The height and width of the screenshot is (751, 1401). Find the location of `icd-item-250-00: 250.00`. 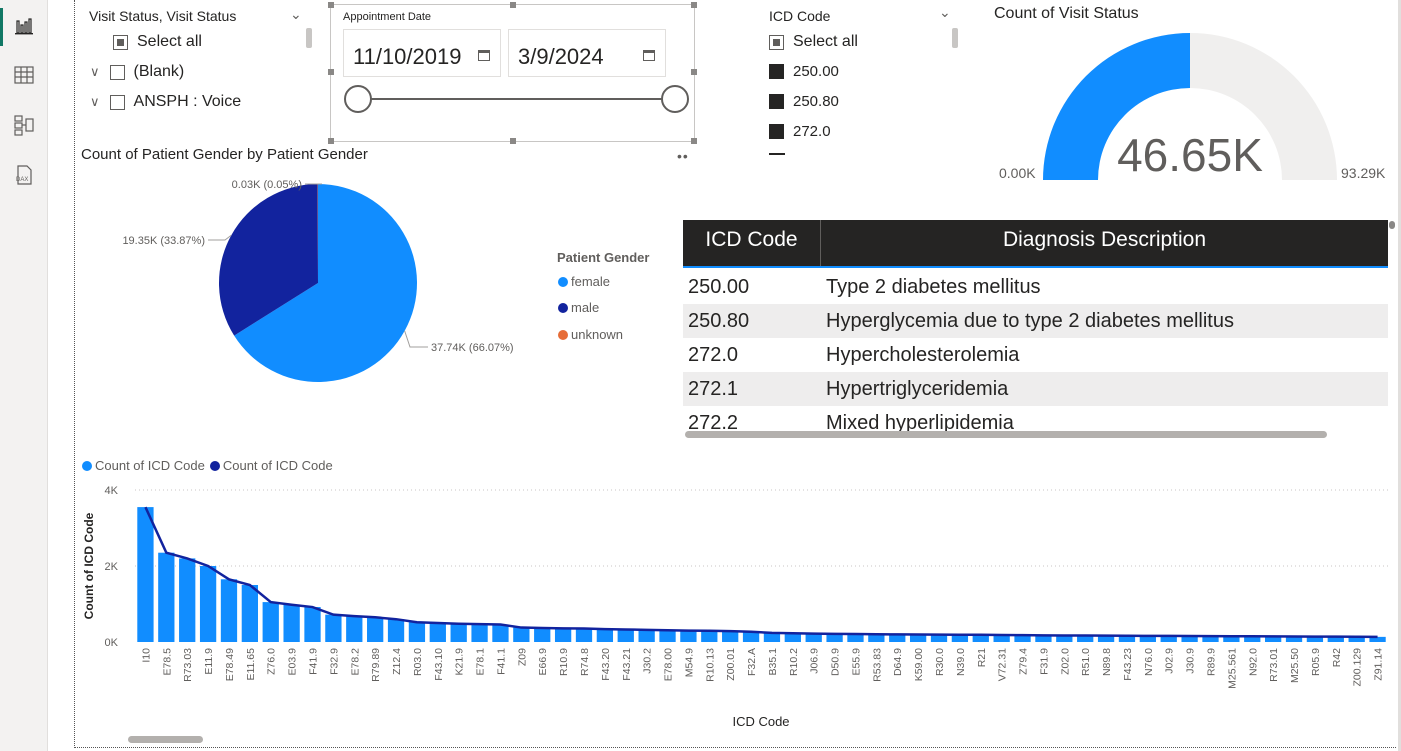

icd-item-250-00: 250.00 is located at coordinates (804, 71).